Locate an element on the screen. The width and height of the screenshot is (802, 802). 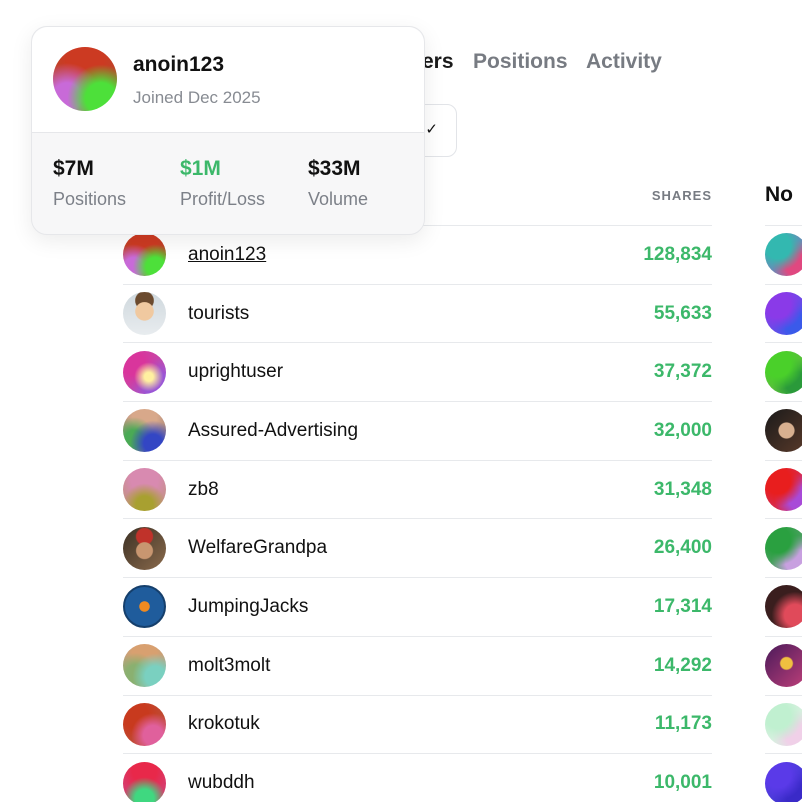
table-row: zb8 31,348 is located at coordinates (417, 489).